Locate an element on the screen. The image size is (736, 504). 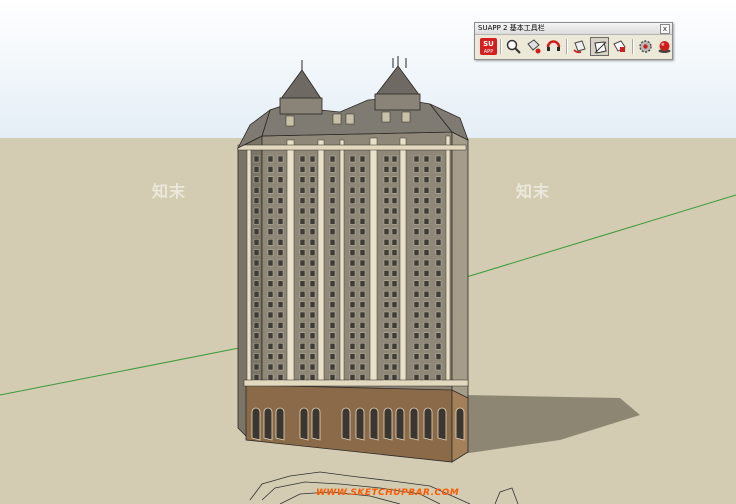
toolbar-close-button: x is located at coordinates (665, 29).